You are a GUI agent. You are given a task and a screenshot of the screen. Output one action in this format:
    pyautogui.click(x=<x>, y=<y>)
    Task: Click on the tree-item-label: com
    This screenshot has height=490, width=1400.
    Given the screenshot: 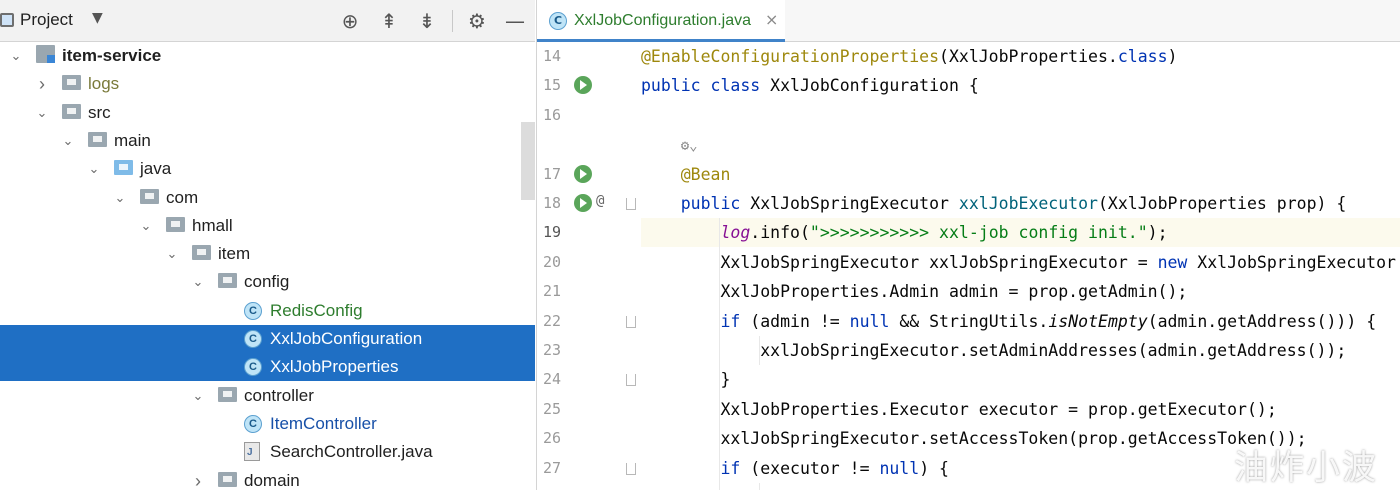 What is the action you would take?
    pyautogui.click(x=182, y=197)
    